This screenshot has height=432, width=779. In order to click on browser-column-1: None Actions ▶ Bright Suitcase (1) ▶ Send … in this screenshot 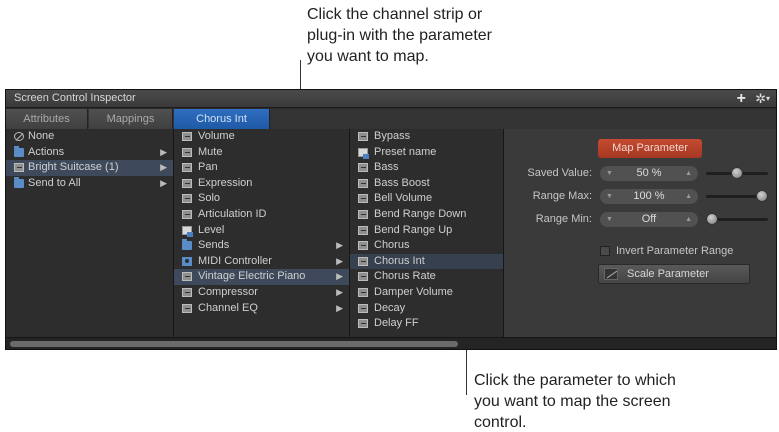, I will do `click(90, 233)`.